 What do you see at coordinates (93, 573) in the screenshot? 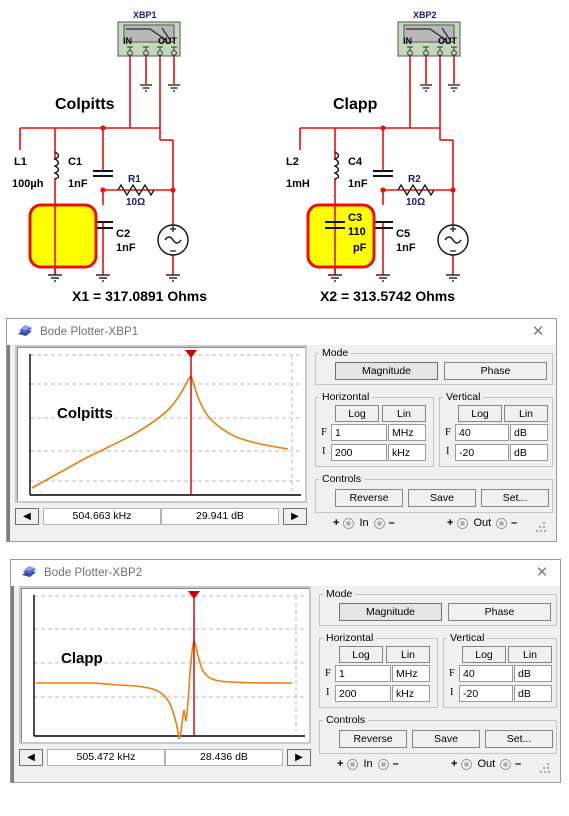
I see `window-title: Bode Plotter-XBP2` at bounding box center [93, 573].